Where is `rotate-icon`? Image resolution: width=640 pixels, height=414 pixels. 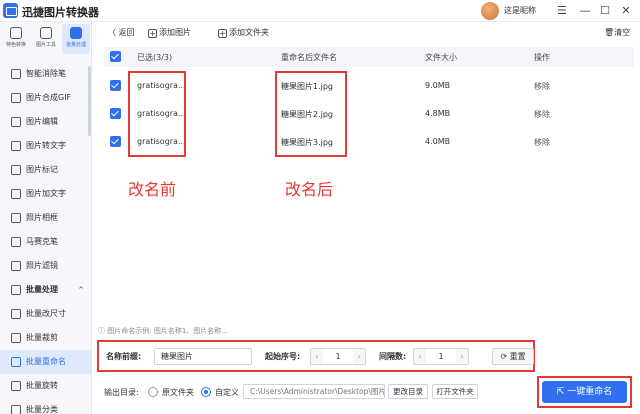 rotate-icon is located at coordinates (16, 386).